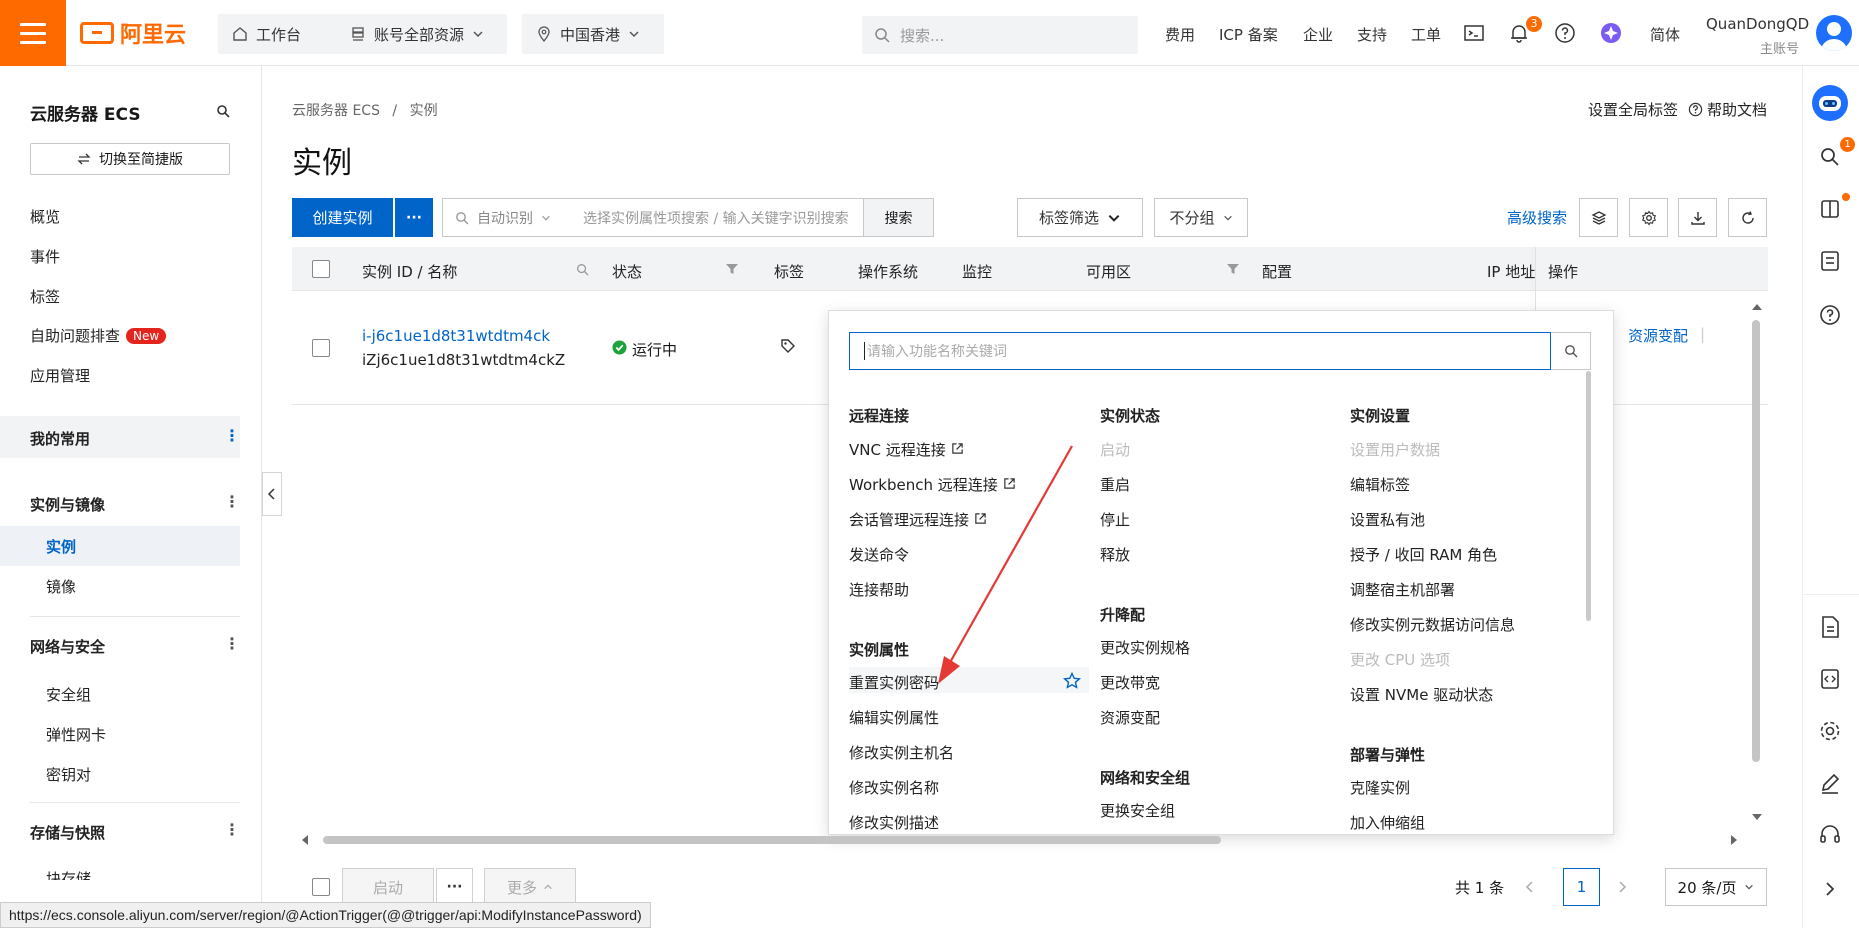  What do you see at coordinates (1830, 889) in the screenshot?
I see `rail-expand-chevron-icon` at bounding box center [1830, 889].